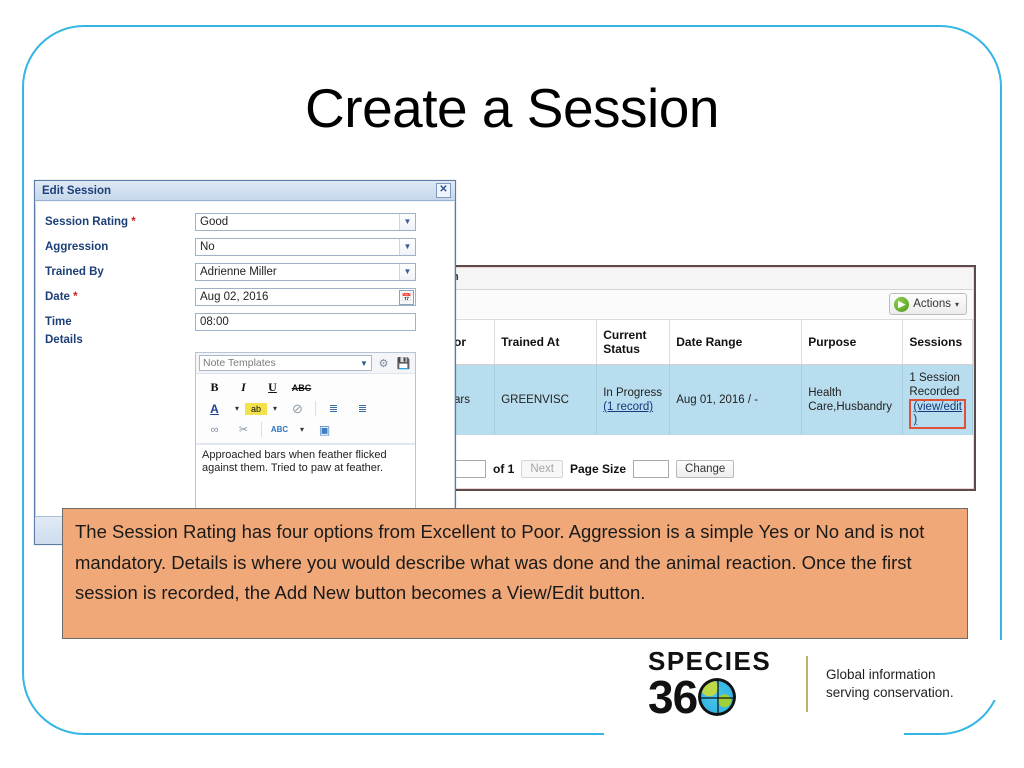 The image size is (1024, 768). What do you see at coordinates (245, 343) in the screenshot?
I see `field-row-details: Details` at bounding box center [245, 343].